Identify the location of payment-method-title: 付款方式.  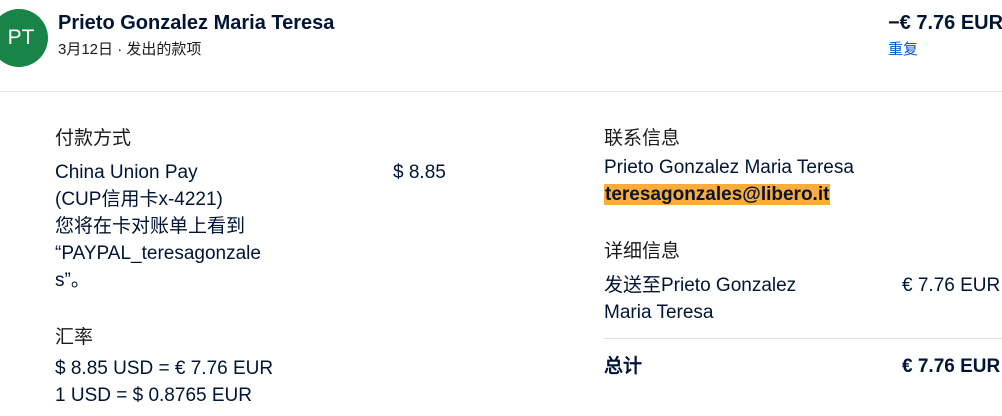
(93, 138).